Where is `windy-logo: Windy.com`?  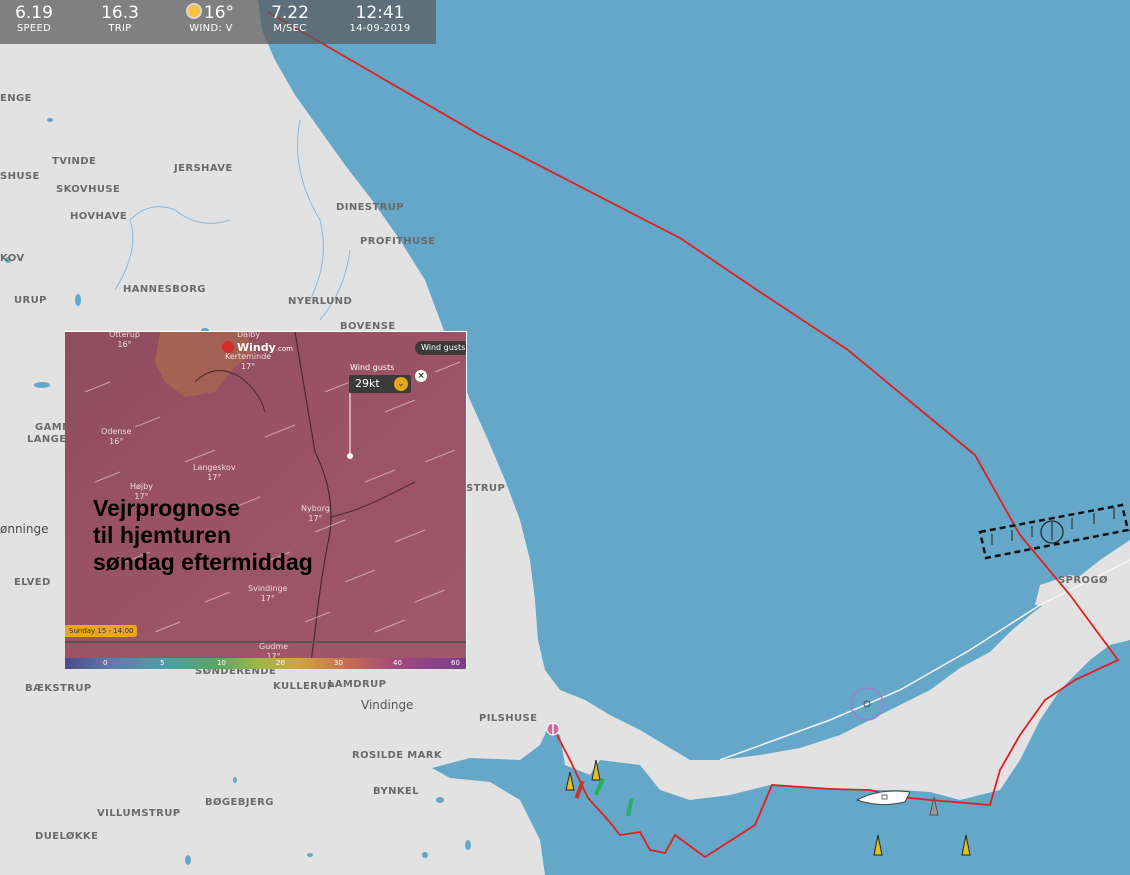
windy-logo: Windy.com is located at coordinates (257, 347).